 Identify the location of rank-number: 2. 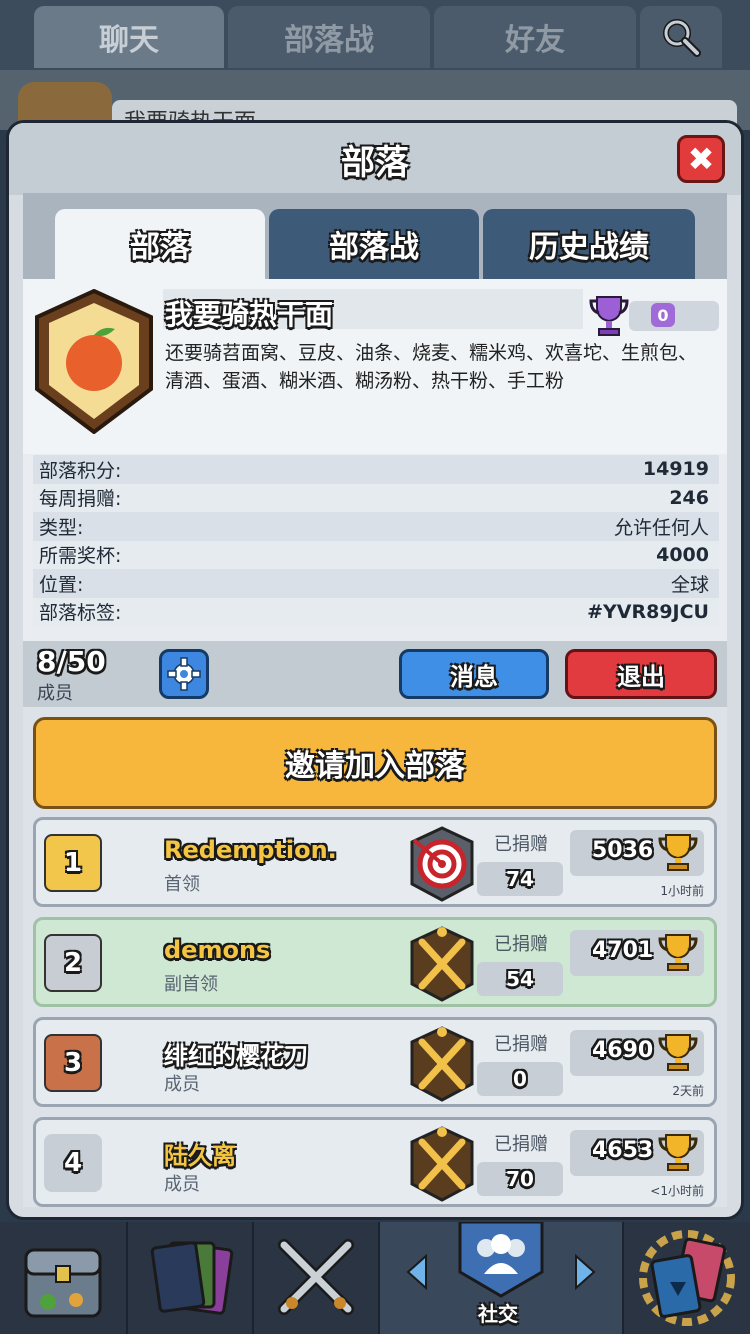
(73, 963).